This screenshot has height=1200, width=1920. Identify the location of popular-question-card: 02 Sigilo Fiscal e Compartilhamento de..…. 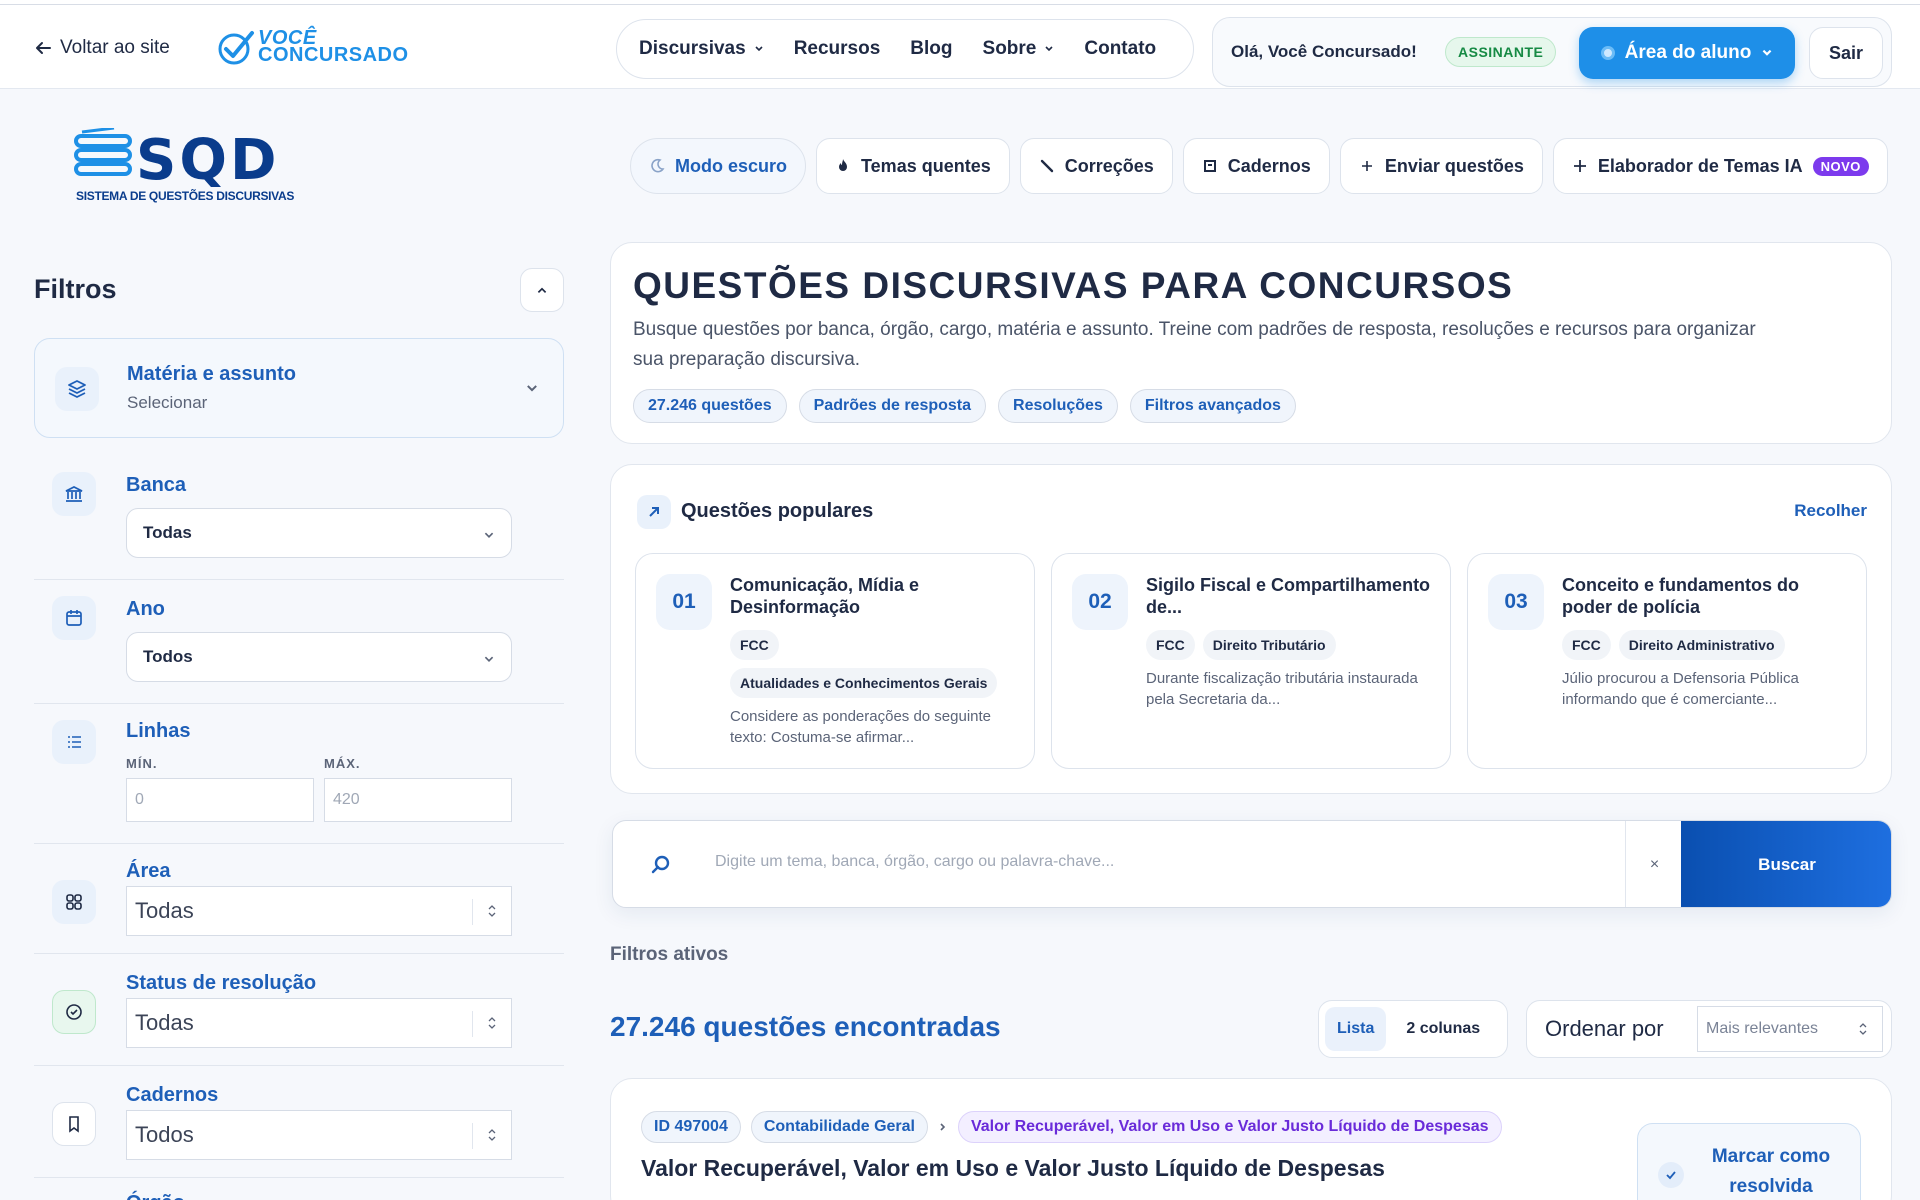
(1251, 661).